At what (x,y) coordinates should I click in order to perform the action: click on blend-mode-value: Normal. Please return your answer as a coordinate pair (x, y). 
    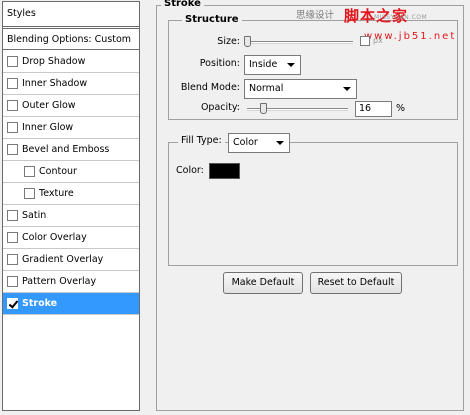
    Looking at the image, I should click on (266, 88).